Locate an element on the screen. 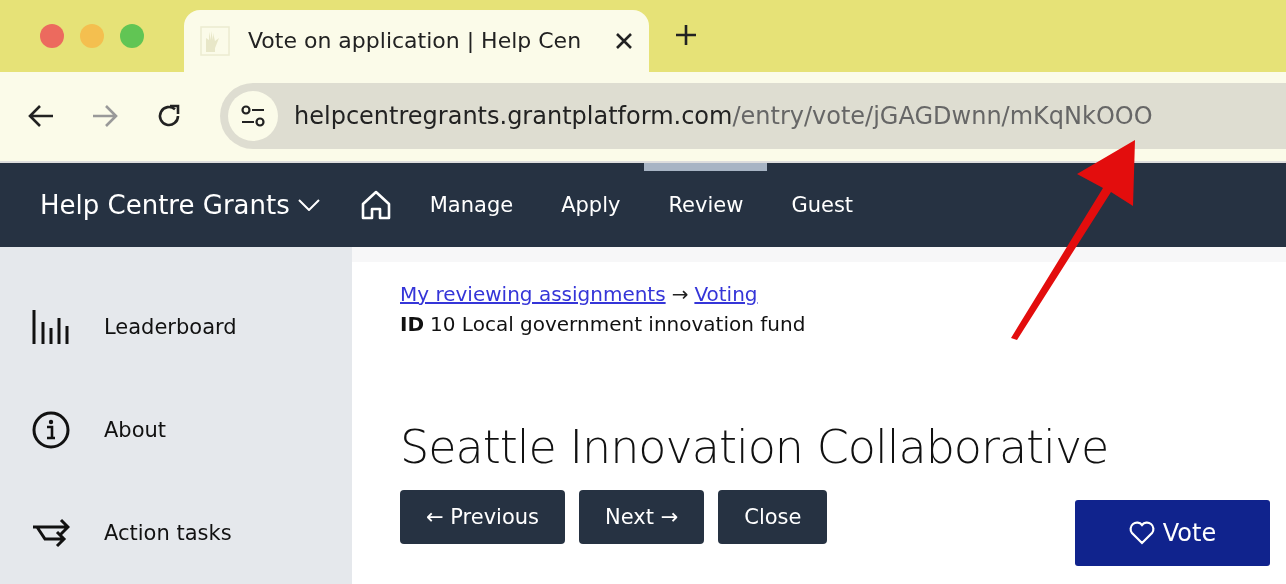 This screenshot has width=1286, height=584. url-host: helpcentregrants.grantplatform.com is located at coordinates (513, 116).